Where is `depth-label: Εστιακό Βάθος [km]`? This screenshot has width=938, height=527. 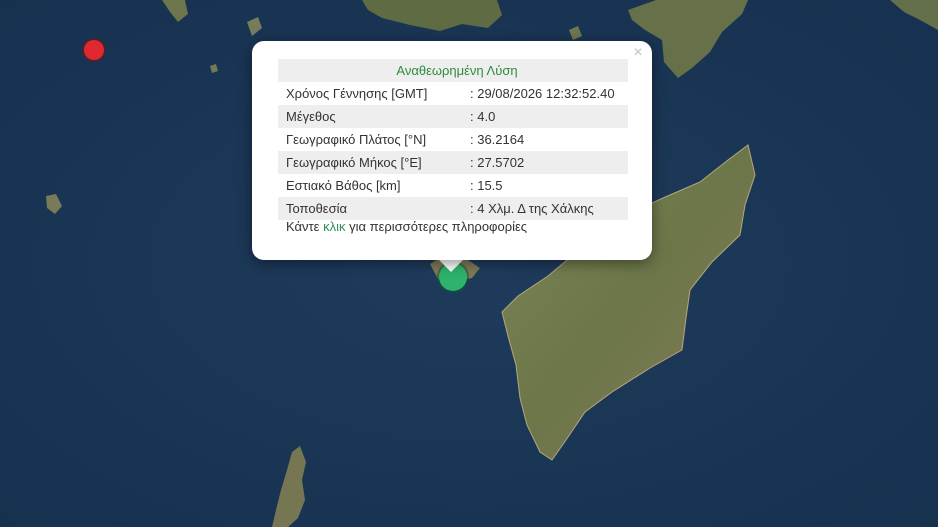
depth-label: Εστιακό Βάθος [km] is located at coordinates (343, 185).